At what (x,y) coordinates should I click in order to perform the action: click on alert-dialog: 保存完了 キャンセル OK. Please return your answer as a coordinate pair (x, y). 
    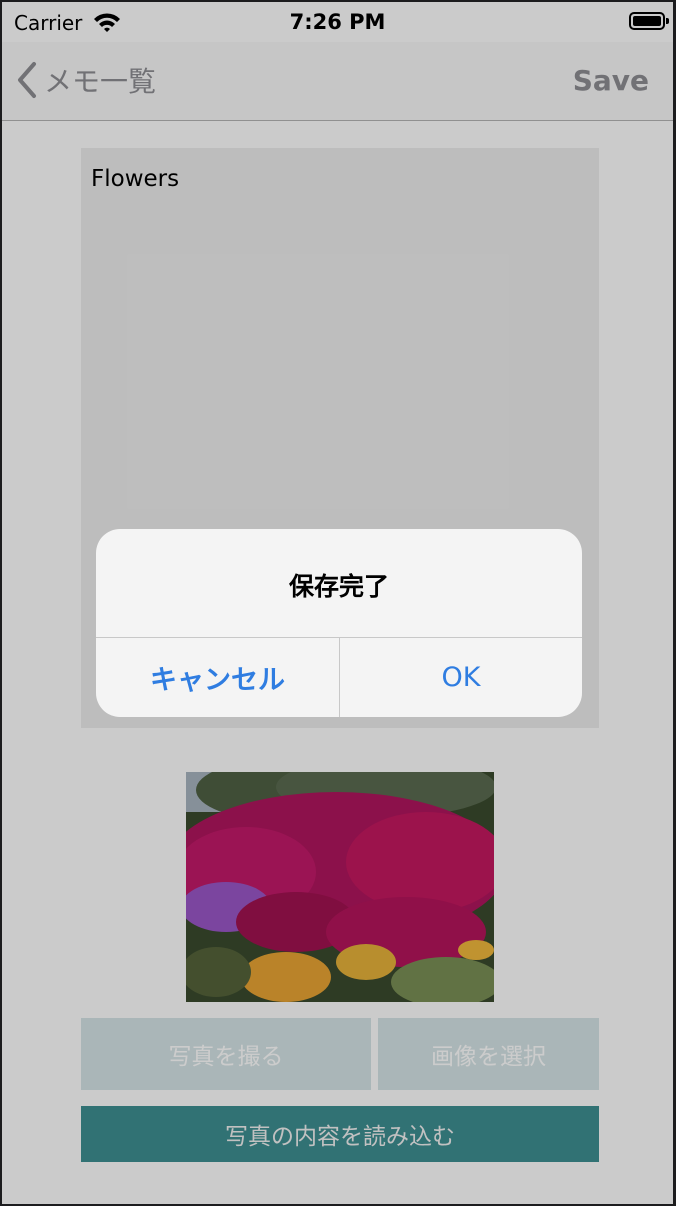
    Looking at the image, I should click on (339, 623).